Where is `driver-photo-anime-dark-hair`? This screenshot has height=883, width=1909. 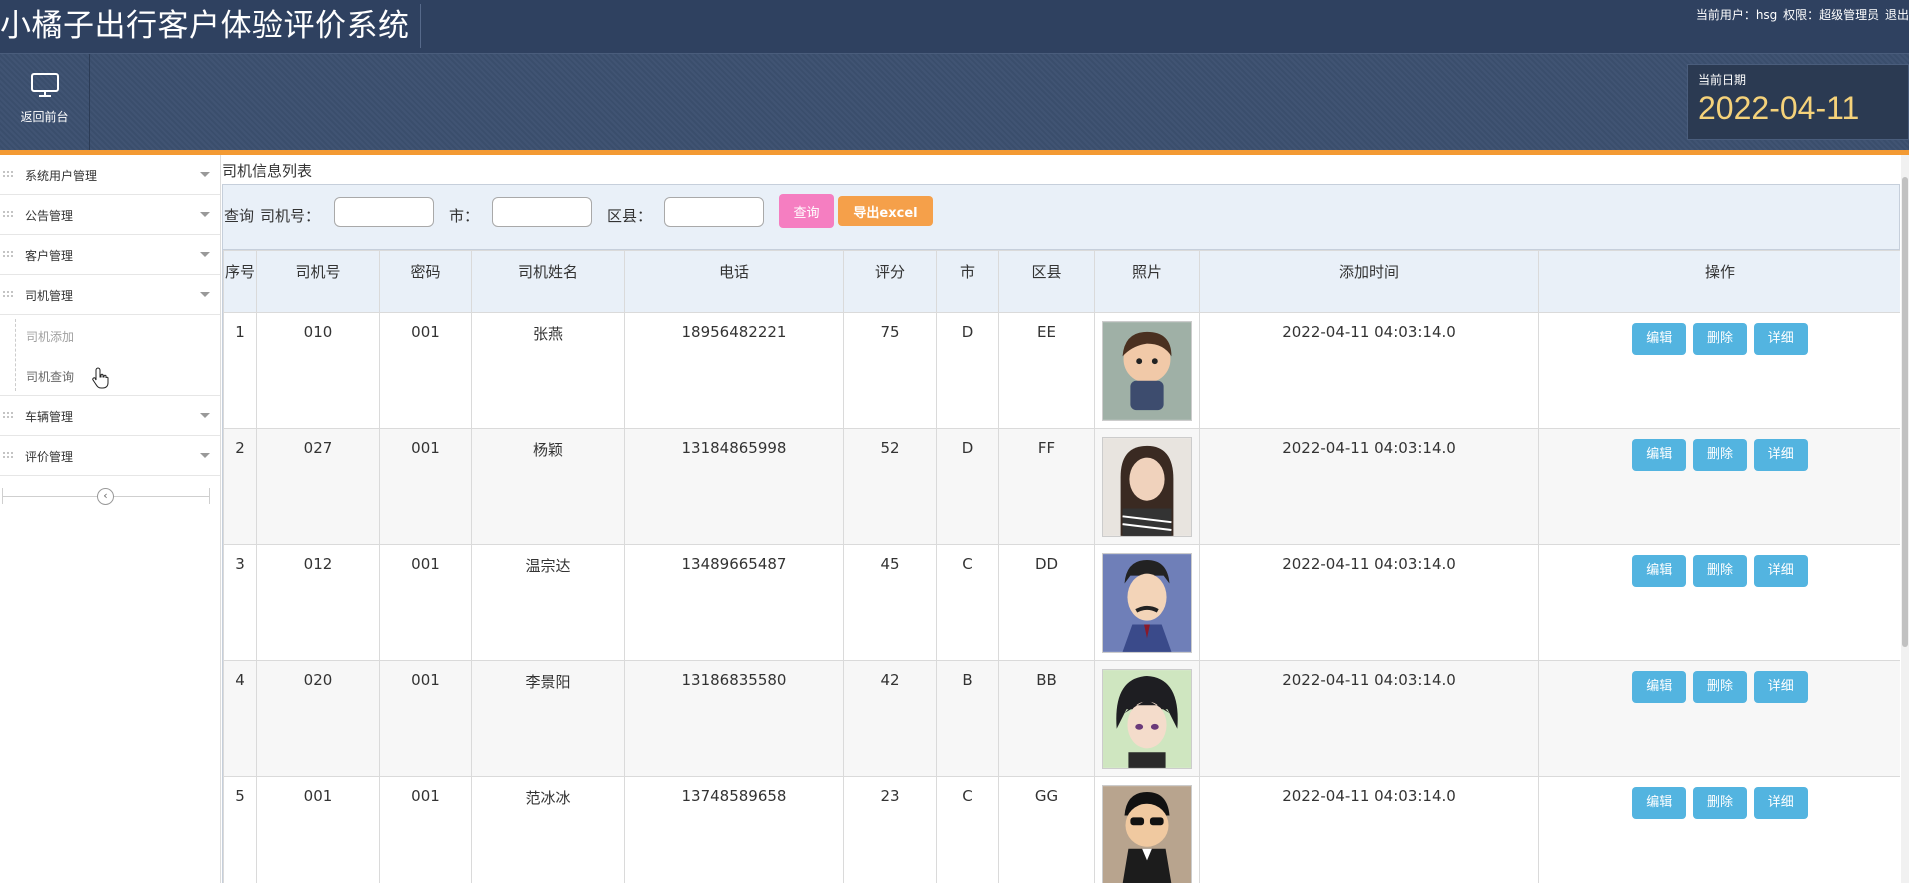 driver-photo-anime-dark-hair is located at coordinates (1147, 719).